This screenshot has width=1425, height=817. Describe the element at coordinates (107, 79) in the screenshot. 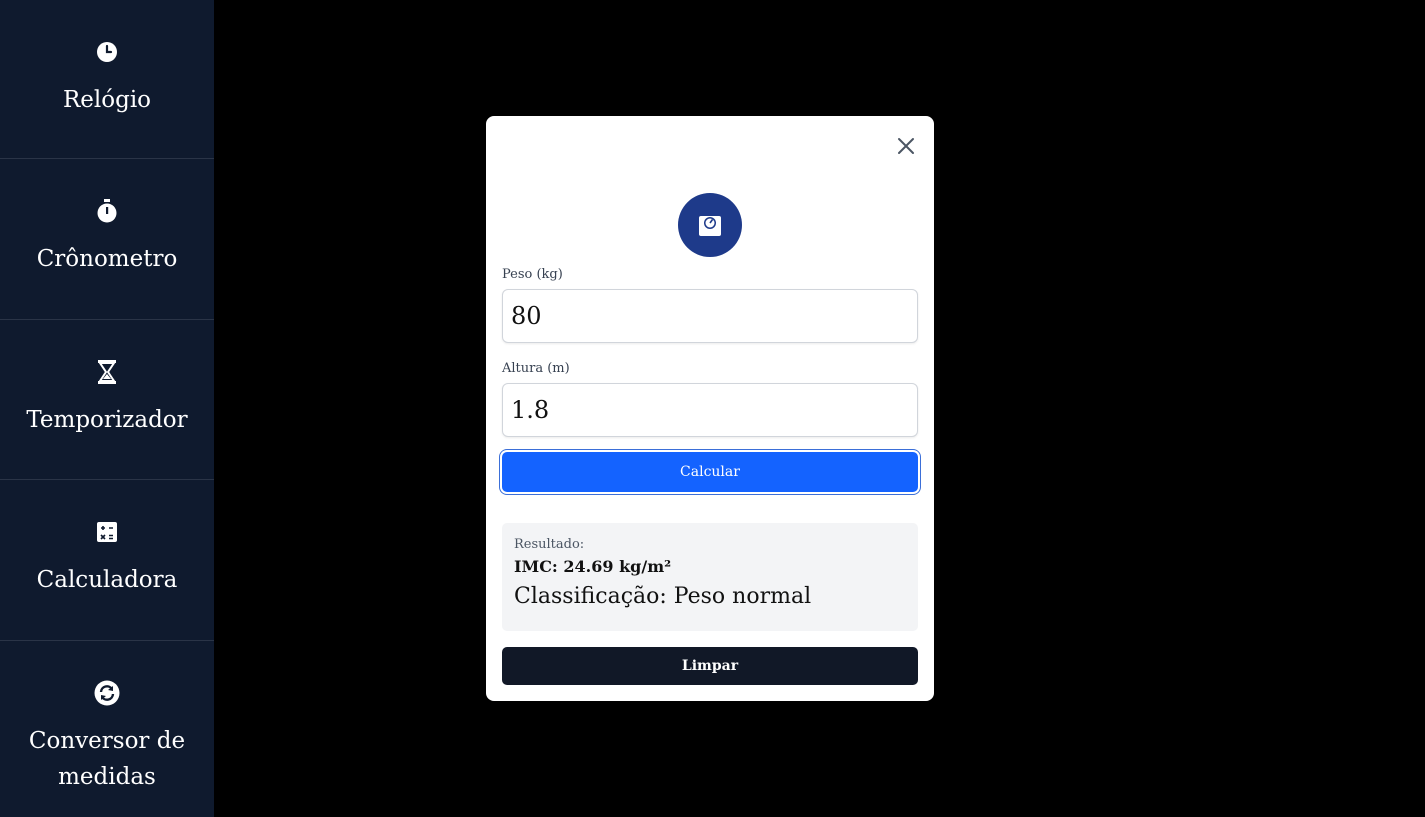

I see `sidebar-item-clock: Relógio` at that location.